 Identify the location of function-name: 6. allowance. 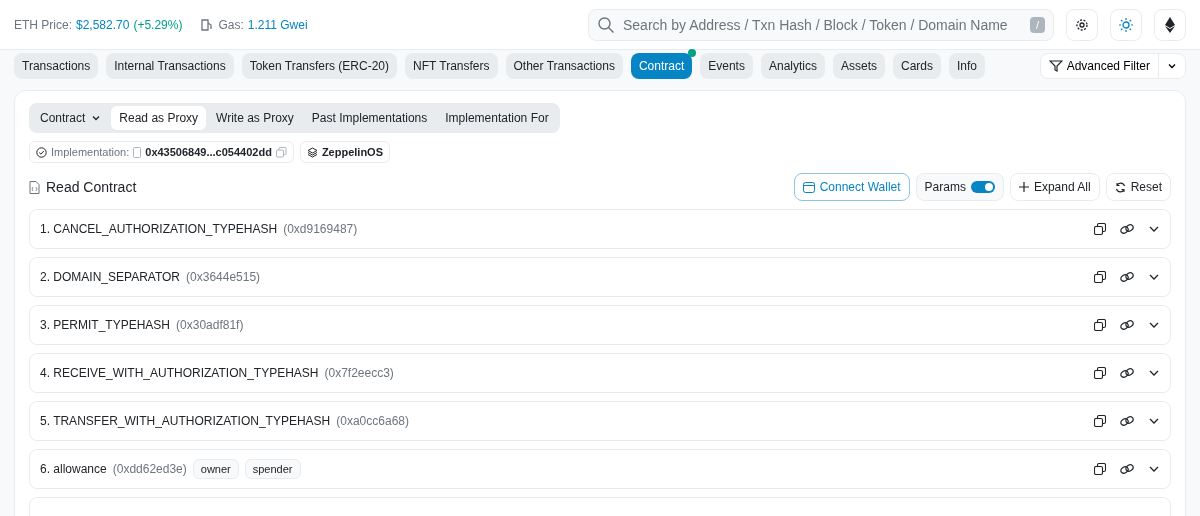
(73, 469).